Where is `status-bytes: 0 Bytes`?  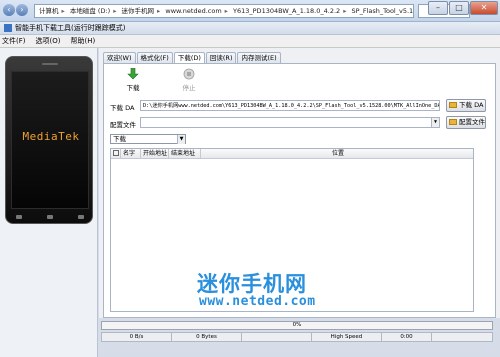
status-bytes: 0 Bytes is located at coordinates (206, 337).